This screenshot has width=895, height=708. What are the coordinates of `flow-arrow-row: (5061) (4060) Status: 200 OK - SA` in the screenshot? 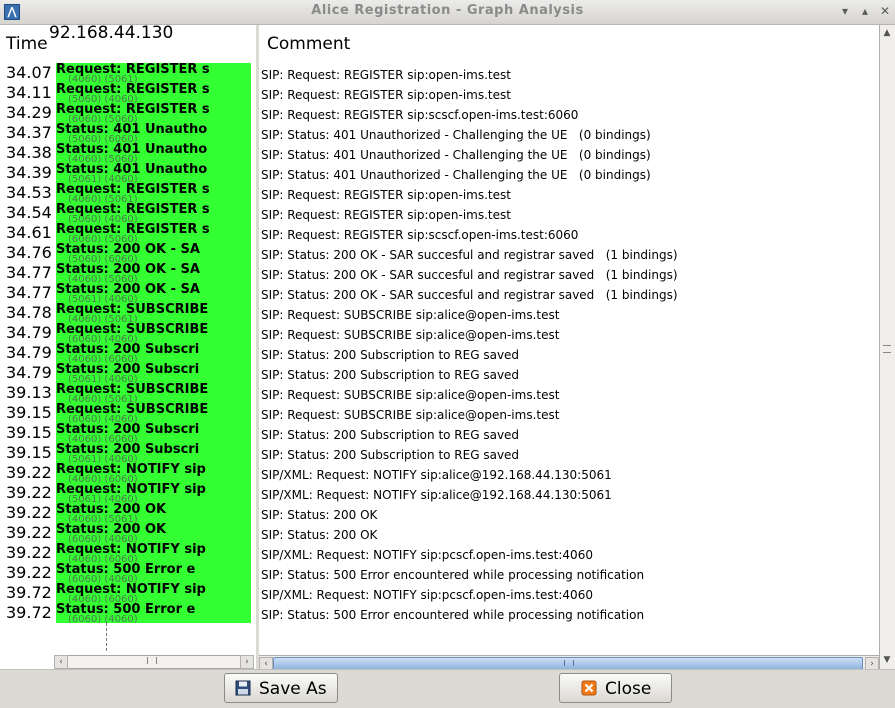 It's located at (153, 293).